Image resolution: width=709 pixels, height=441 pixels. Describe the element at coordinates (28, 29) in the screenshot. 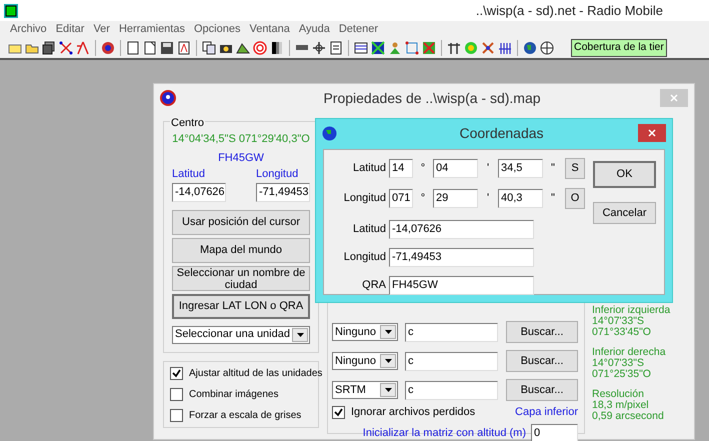

I see `menu-item: Archivo` at that location.